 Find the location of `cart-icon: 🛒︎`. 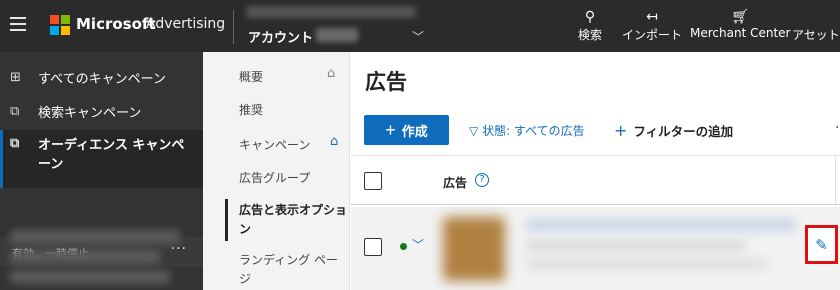

cart-icon: 🛒︎ is located at coordinates (740, 17).